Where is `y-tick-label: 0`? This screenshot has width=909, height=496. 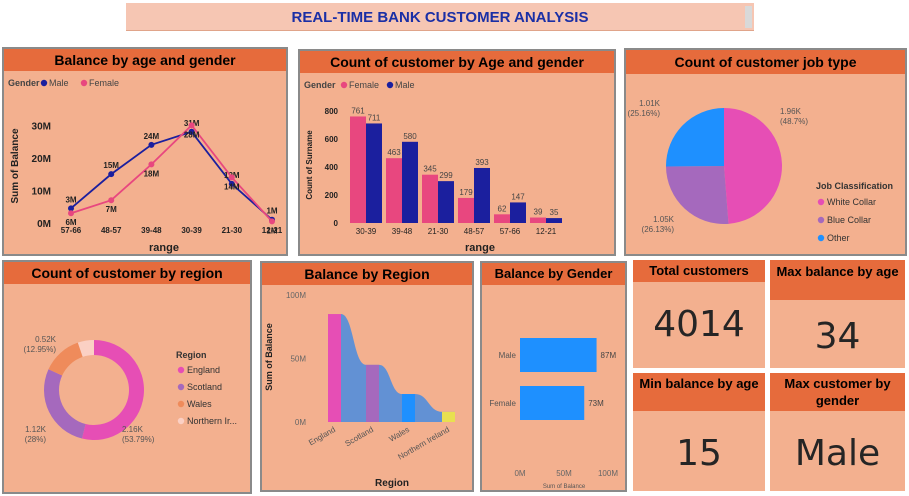 y-tick-label: 0 is located at coordinates (336, 223).